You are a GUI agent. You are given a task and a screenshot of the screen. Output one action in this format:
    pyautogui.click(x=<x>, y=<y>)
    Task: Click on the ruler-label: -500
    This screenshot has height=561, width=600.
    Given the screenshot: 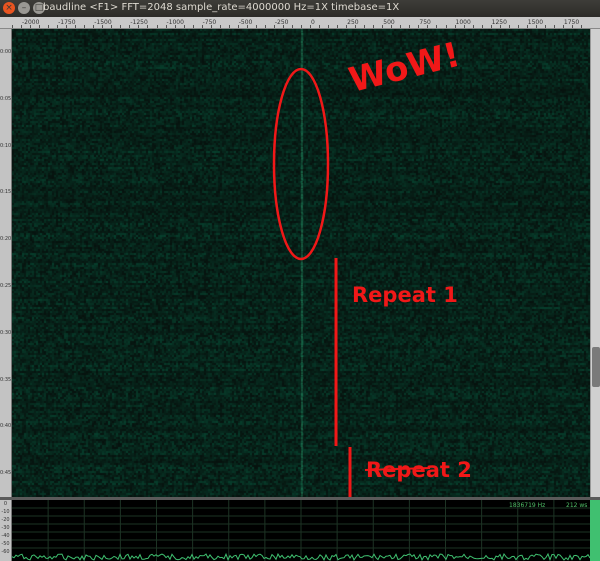 What is the action you would take?
    pyautogui.click(x=245, y=22)
    